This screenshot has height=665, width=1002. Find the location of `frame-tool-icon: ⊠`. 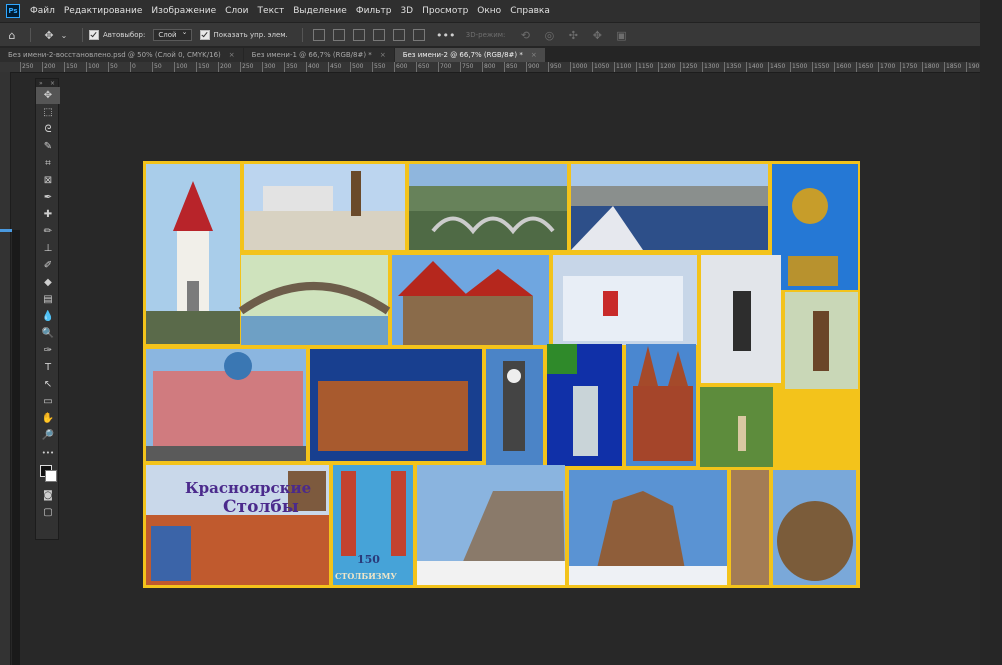

frame-tool-icon: ⊠ is located at coordinates (48, 180).